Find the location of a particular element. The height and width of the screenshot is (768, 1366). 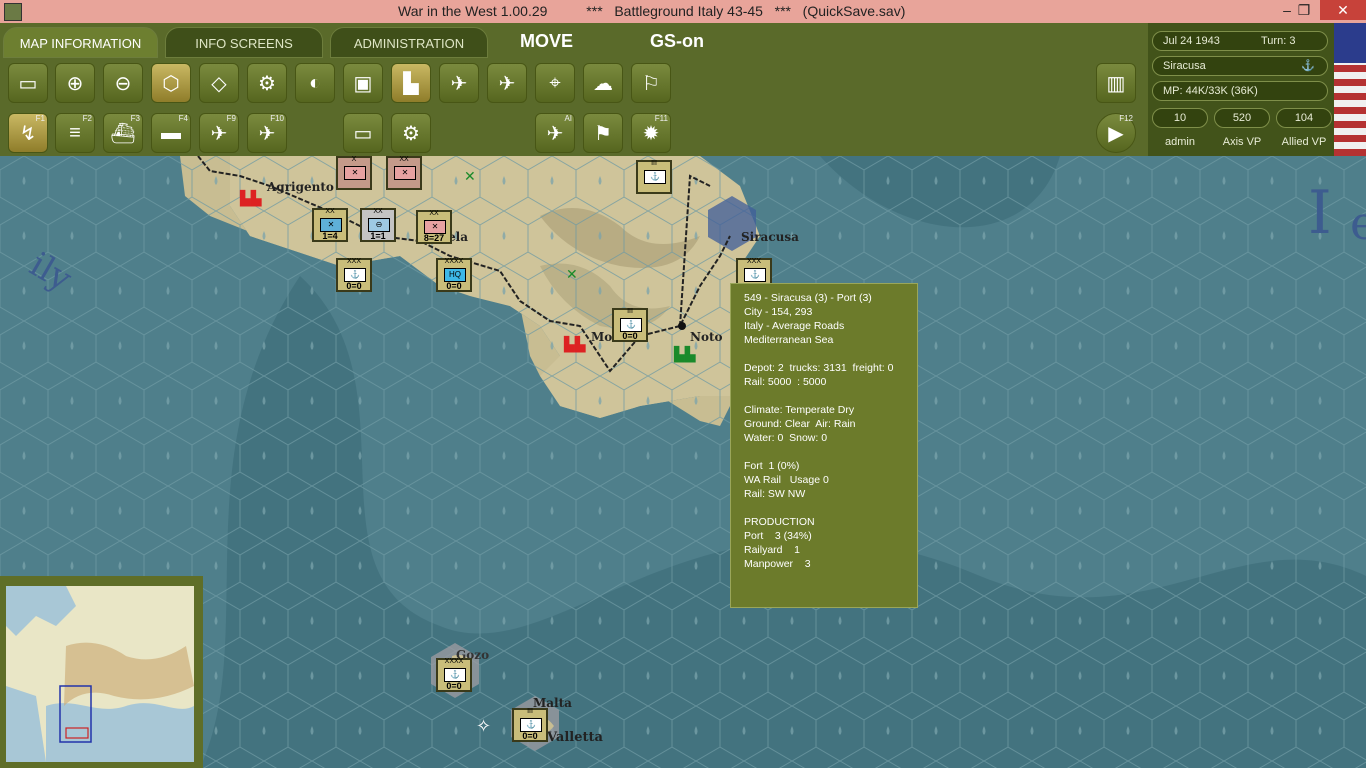

airborne-button: ✈ F9 is located at coordinates (219, 133).